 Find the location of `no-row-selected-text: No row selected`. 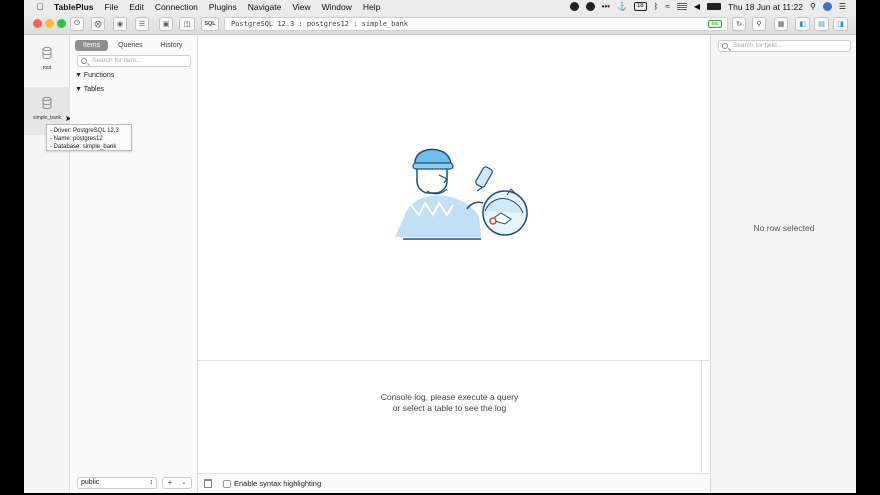

no-row-selected-text: No row selected is located at coordinates (784, 228).